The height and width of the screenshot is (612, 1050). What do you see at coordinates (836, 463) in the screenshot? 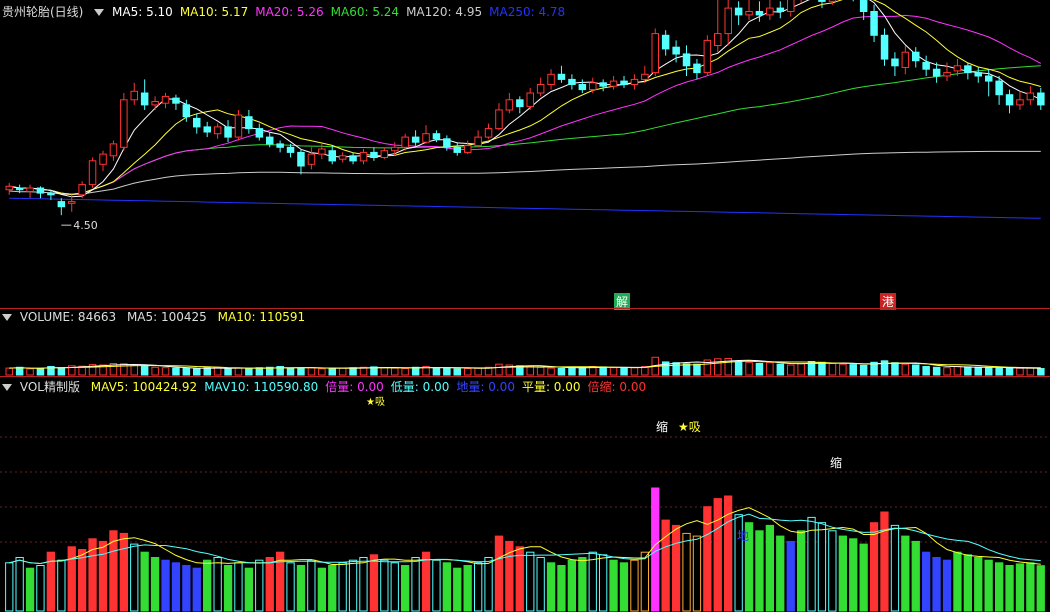
I see `signal-suo: 缩` at bounding box center [836, 463].